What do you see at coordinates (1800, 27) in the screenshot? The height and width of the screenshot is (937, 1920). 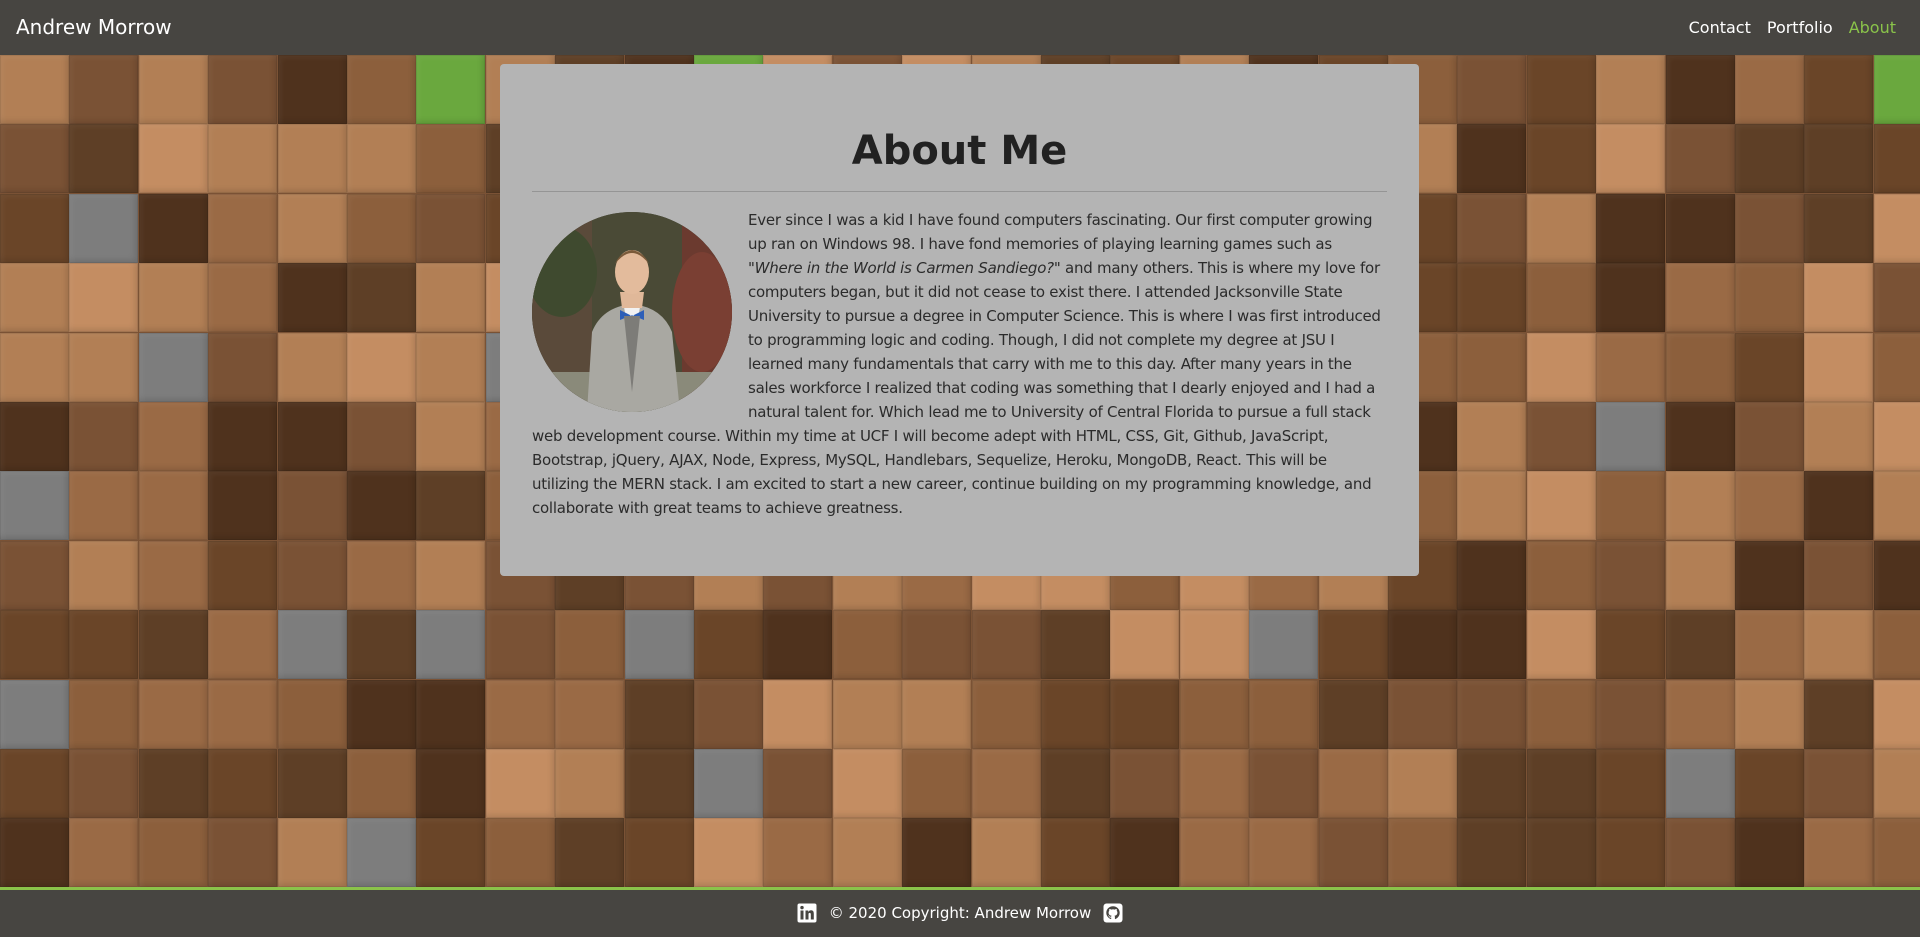 I see `nav-link-portfolio: Portfolio` at bounding box center [1800, 27].